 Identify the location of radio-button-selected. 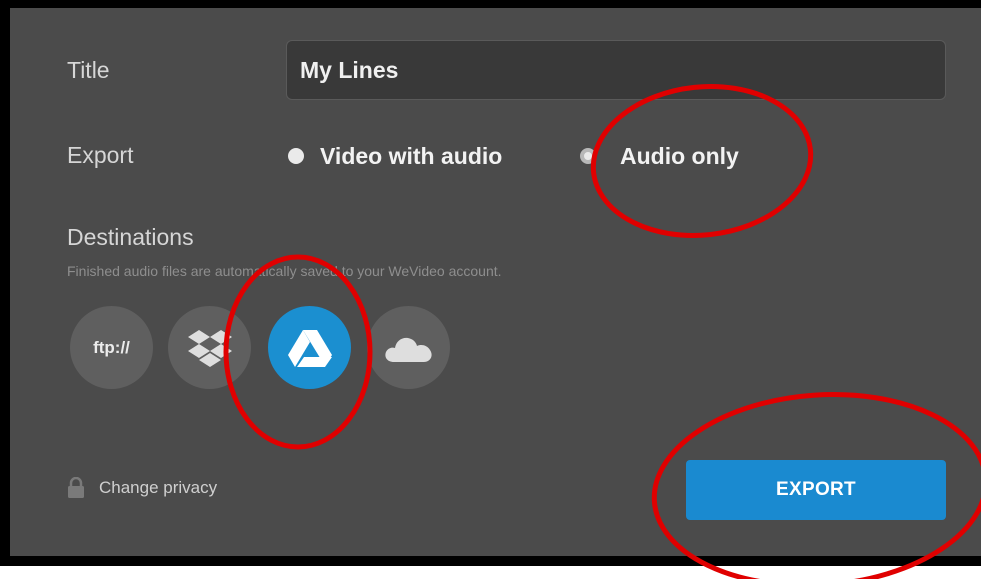
(588, 156).